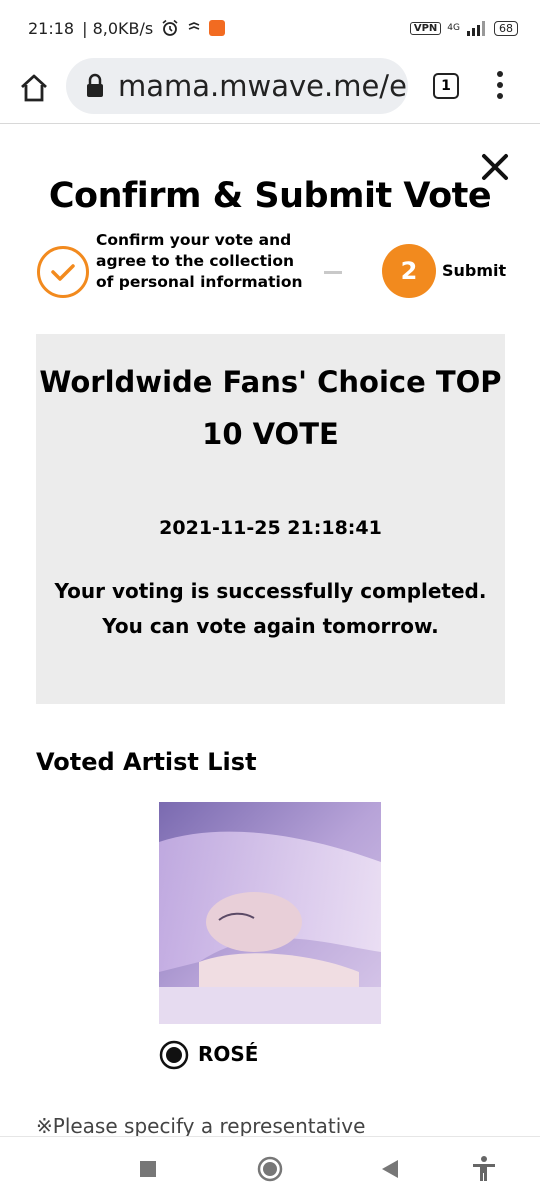  What do you see at coordinates (484, 1169) in the screenshot?
I see `accessibility-icon` at bounding box center [484, 1169].